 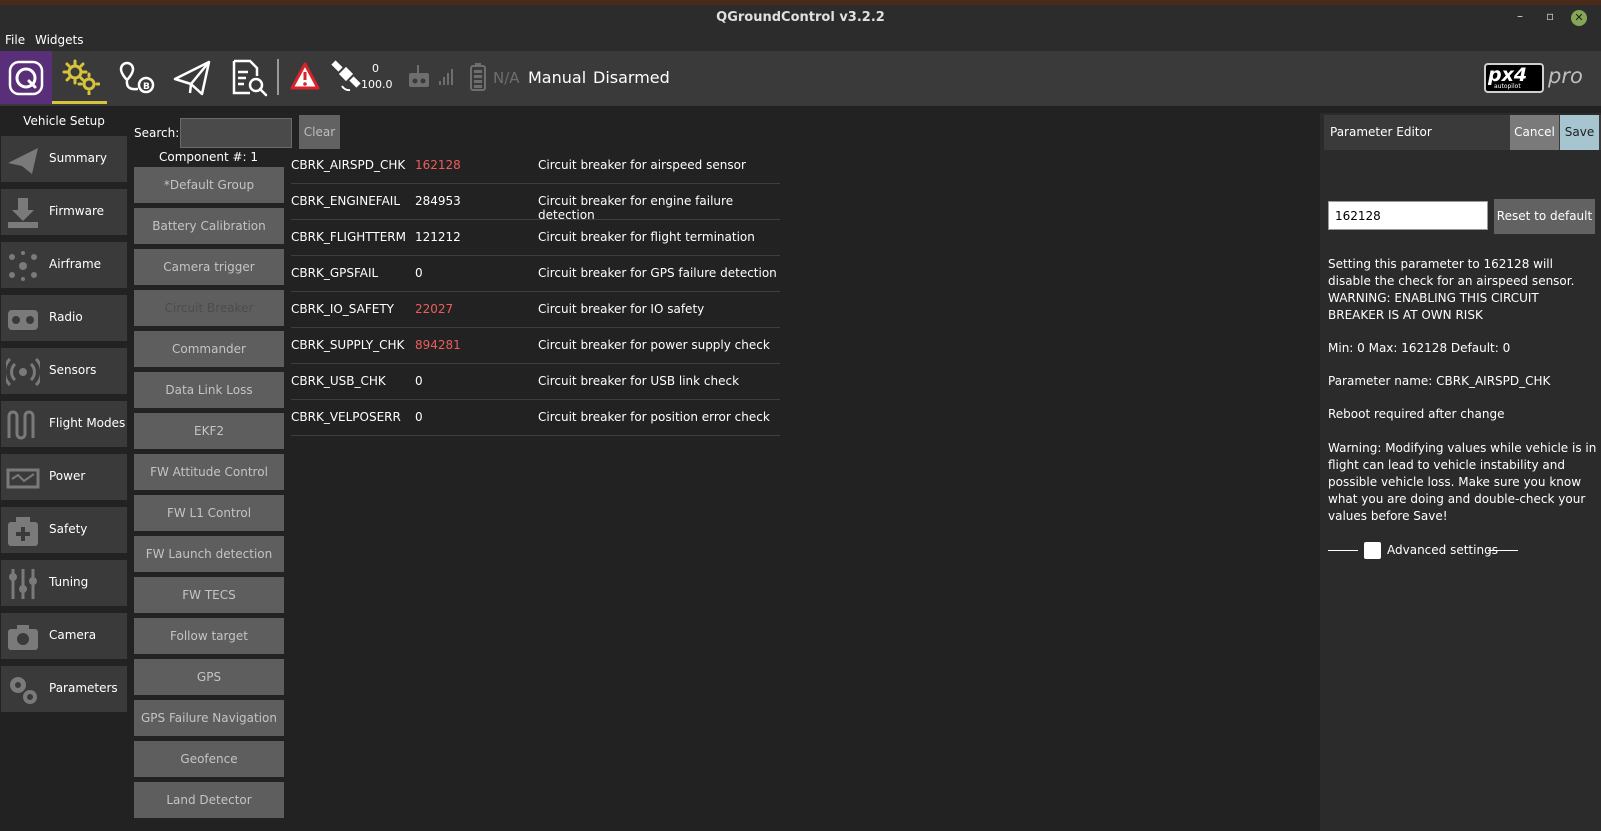 What do you see at coordinates (1381, 132) in the screenshot?
I see `parameter-editor-title: Parameter Editor` at bounding box center [1381, 132].